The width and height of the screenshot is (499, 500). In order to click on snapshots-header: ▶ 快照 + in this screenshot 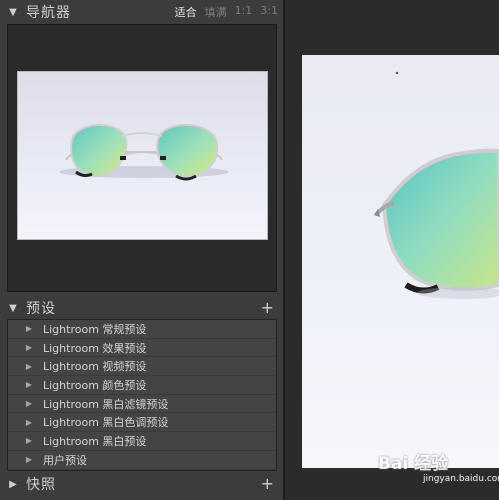, I will do `click(142, 484)`.